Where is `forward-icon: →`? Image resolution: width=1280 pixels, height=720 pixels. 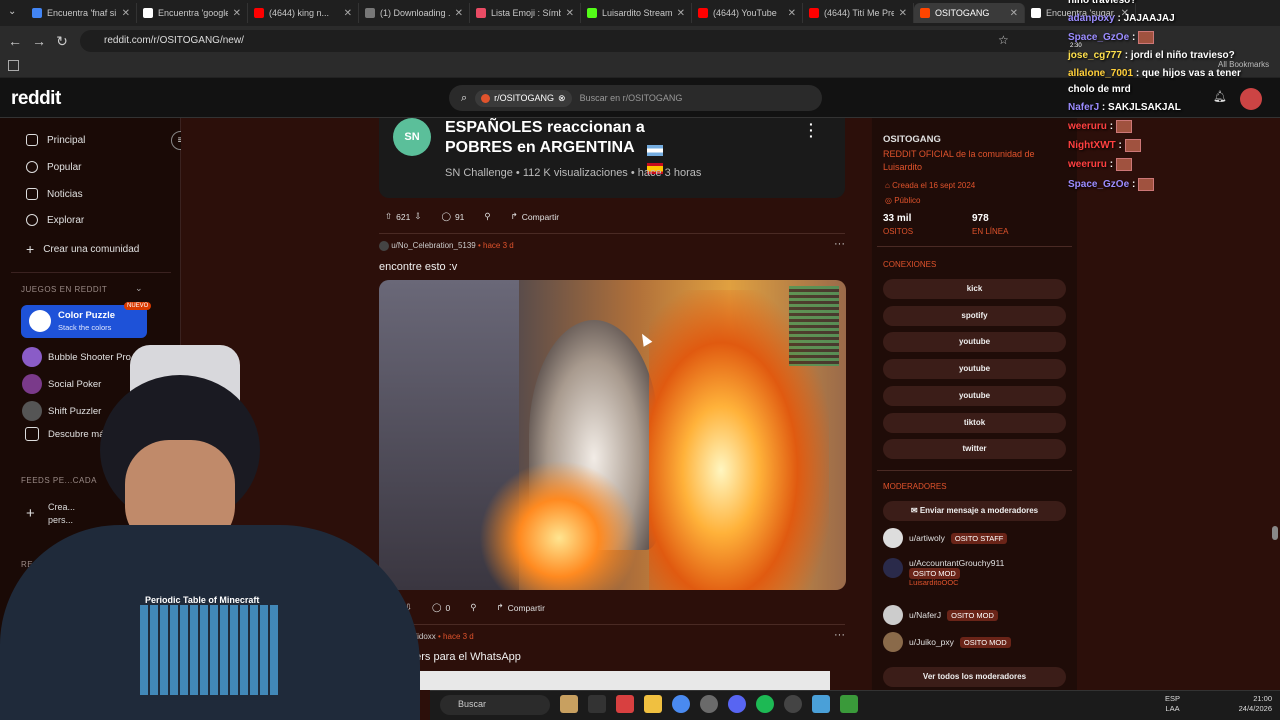
forward-icon: → is located at coordinates (39, 41).